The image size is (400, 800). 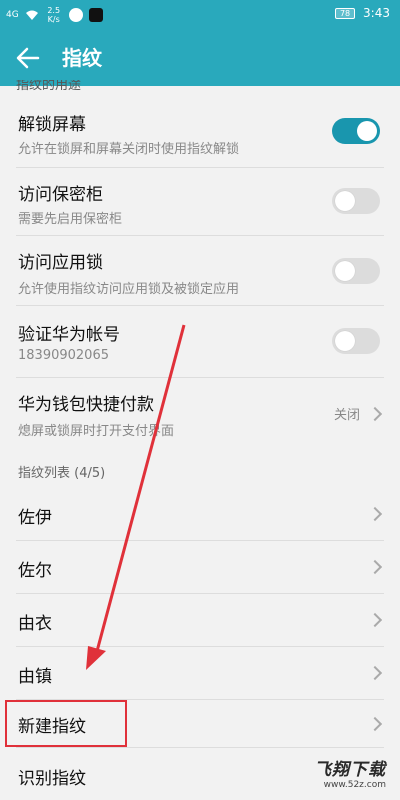 I want to click on battery-icon: 78, so click(x=345, y=13).